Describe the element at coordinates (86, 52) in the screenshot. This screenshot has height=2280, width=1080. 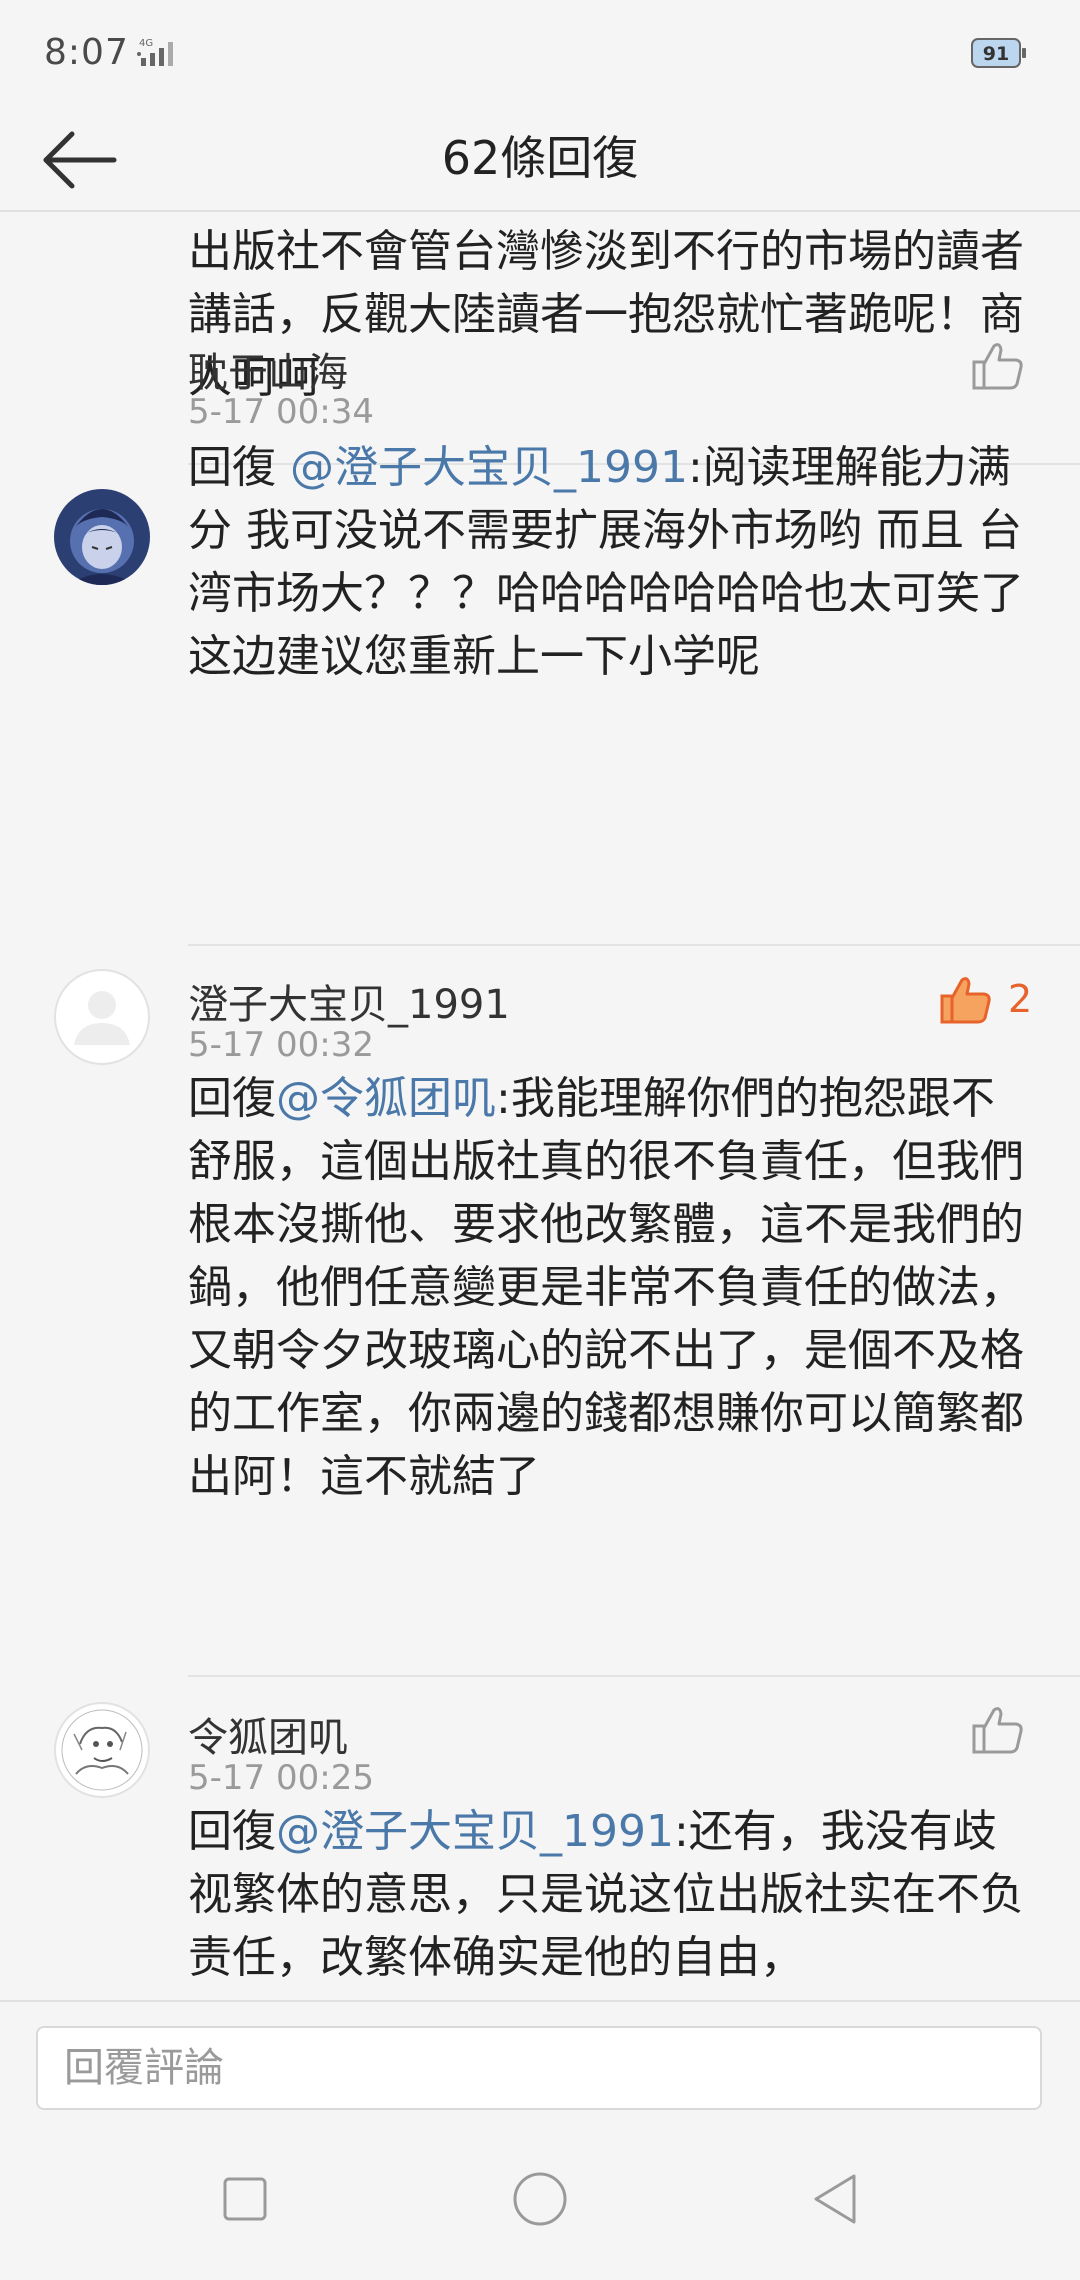
I see `status-time: 8:07` at that location.